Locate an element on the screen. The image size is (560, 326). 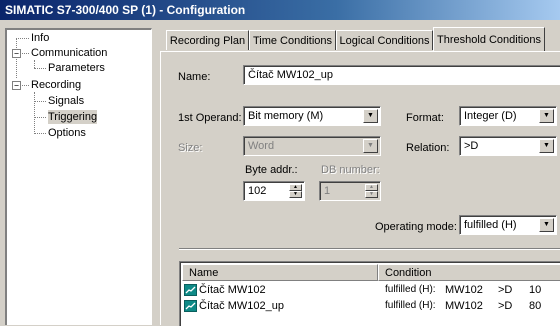
db-number-label: DB number: is located at coordinates (350, 170).